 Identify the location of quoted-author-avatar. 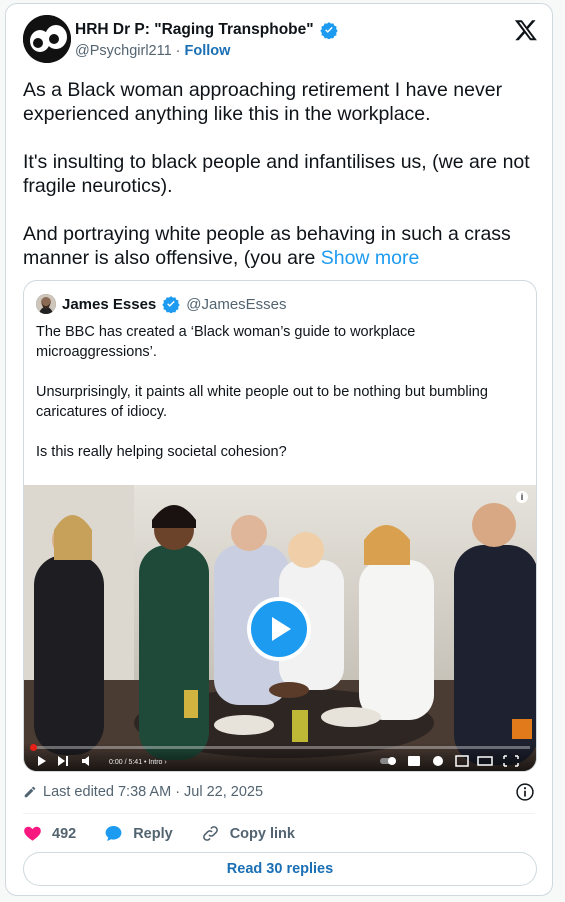
(46, 304).